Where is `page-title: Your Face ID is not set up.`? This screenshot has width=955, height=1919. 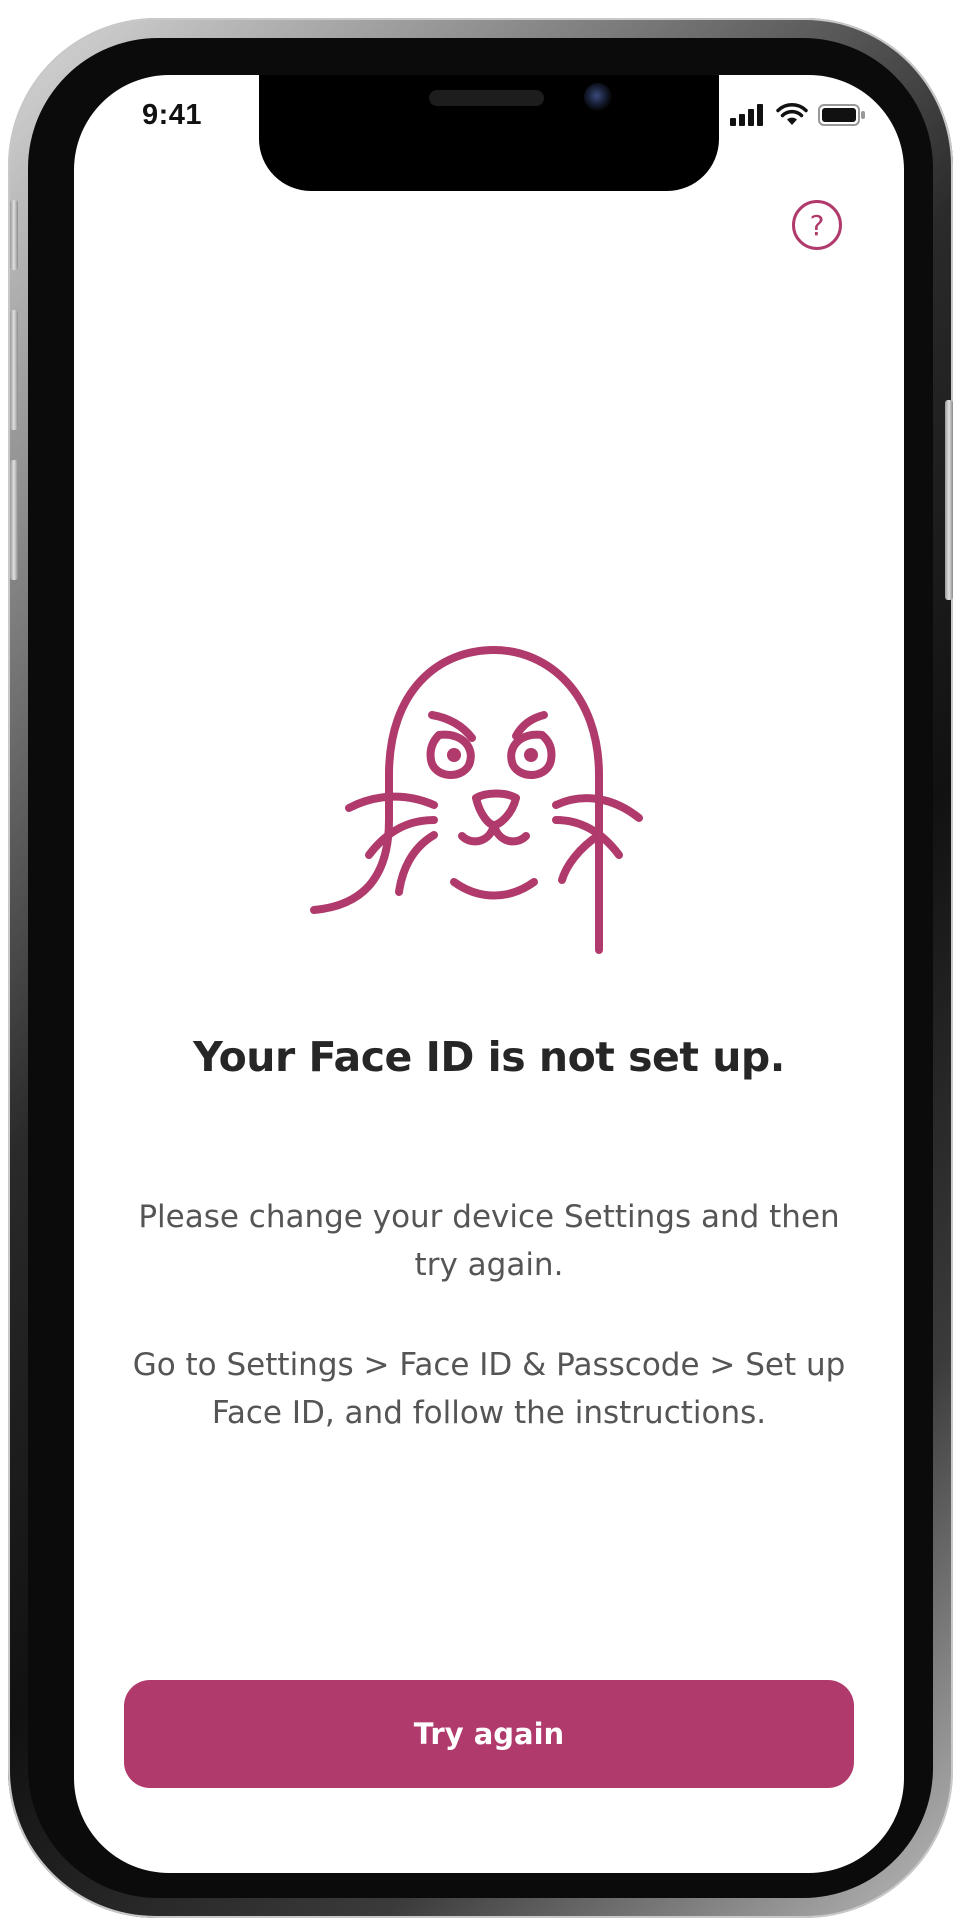
page-title: Your Face ID is not set up. is located at coordinates (489, 1057).